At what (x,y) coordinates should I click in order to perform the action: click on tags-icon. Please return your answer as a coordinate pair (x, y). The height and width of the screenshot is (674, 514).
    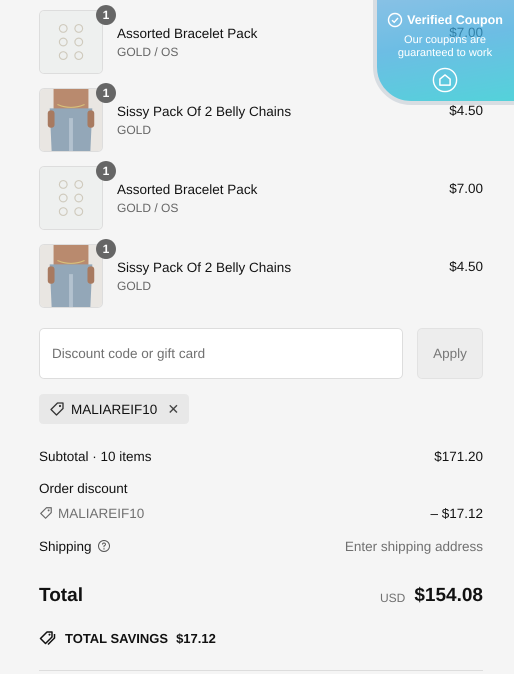
    Looking at the image, I should click on (48, 638).